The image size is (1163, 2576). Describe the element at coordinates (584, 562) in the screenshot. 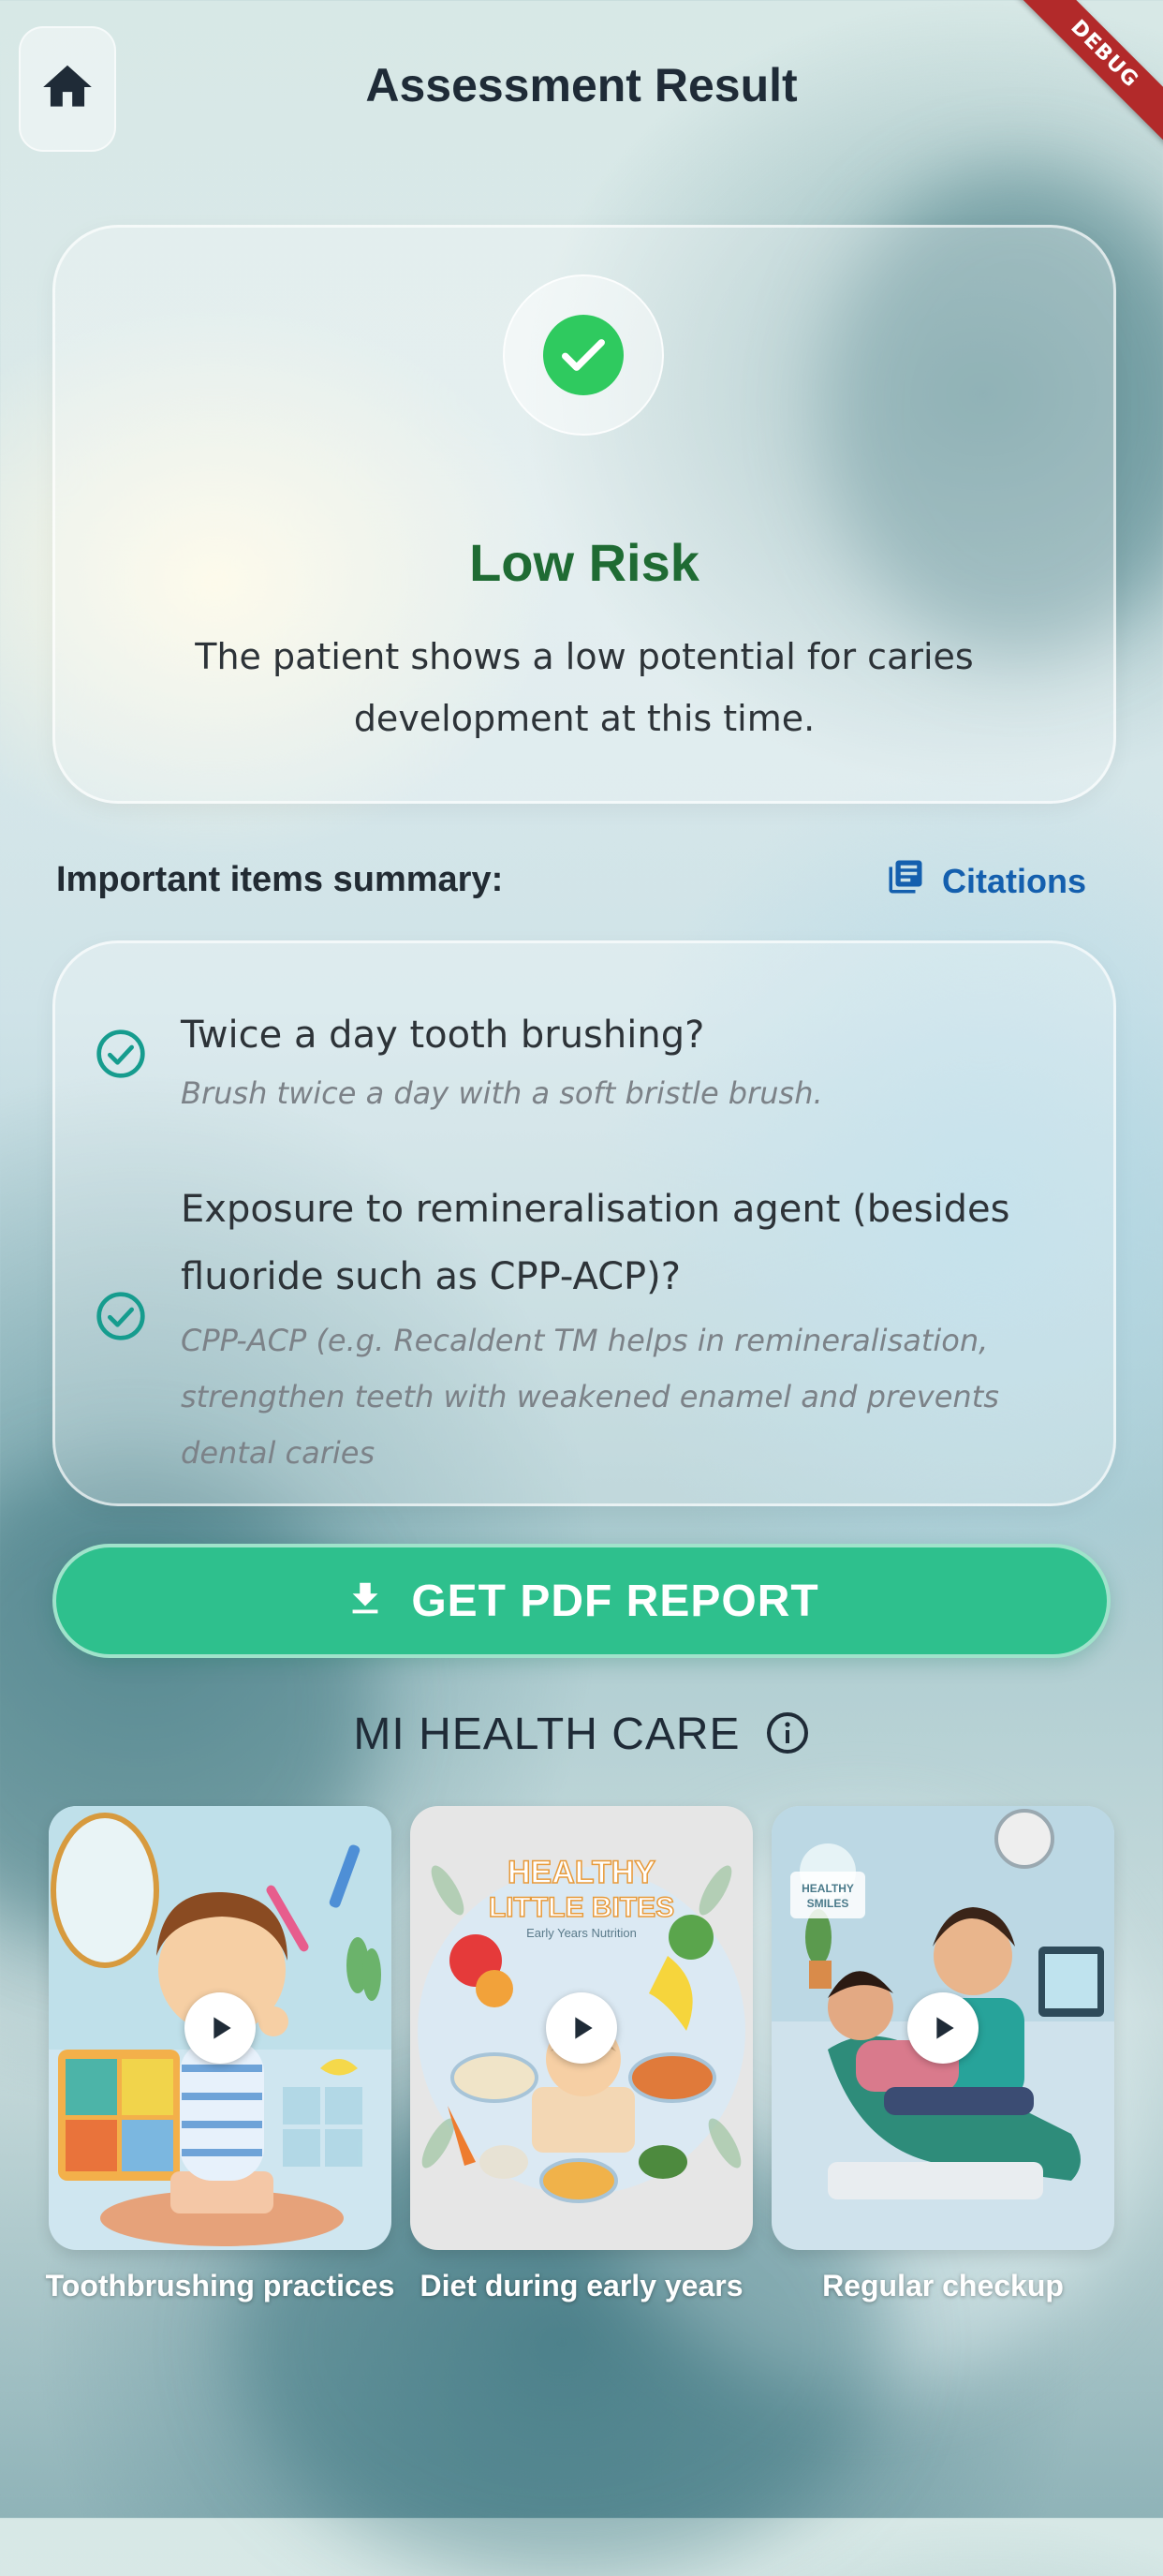

I see `risk-level: Low Risk` at that location.